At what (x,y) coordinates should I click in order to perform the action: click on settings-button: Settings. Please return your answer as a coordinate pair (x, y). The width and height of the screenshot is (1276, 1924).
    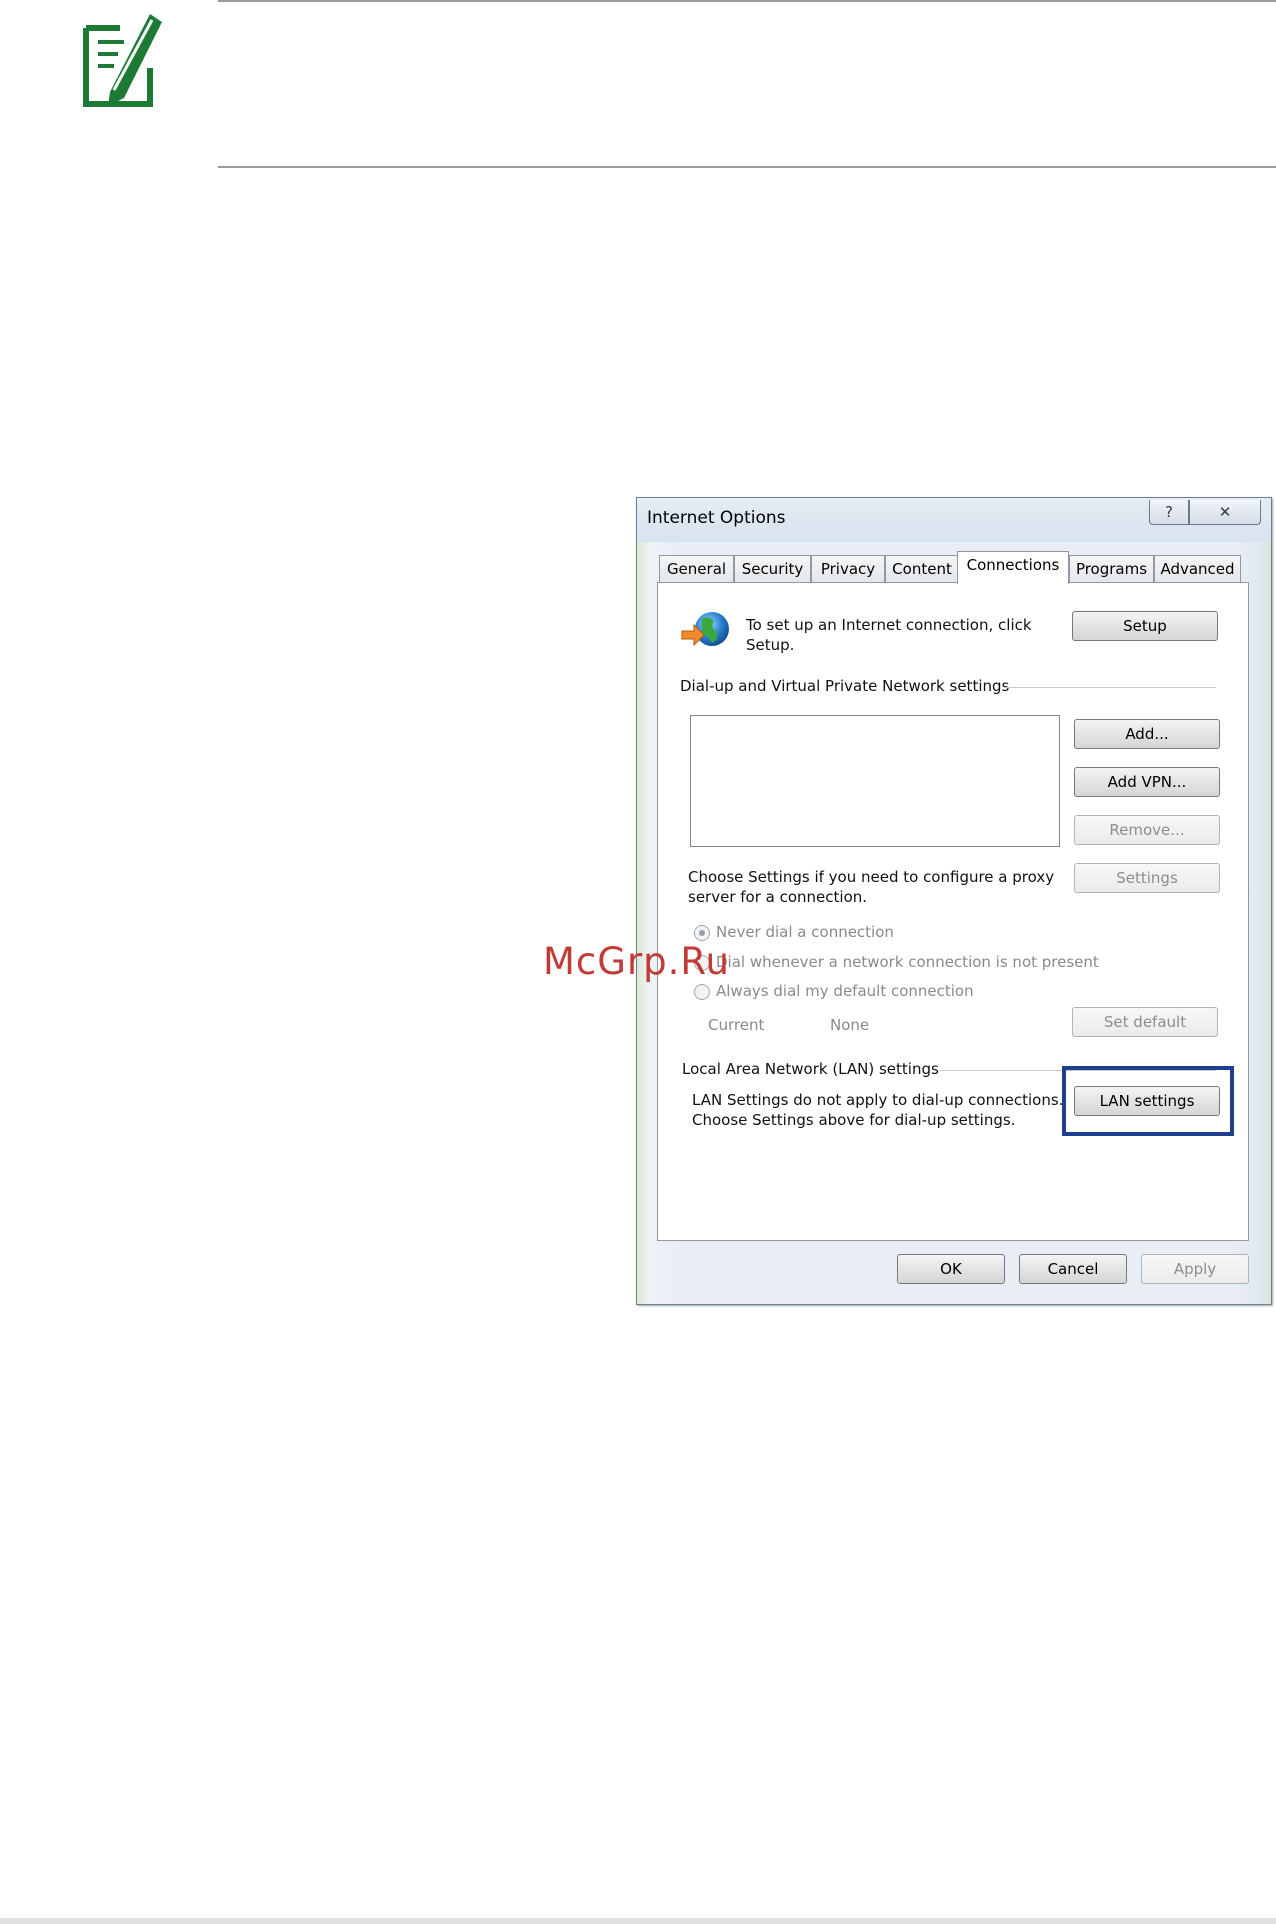
    Looking at the image, I should click on (1147, 878).